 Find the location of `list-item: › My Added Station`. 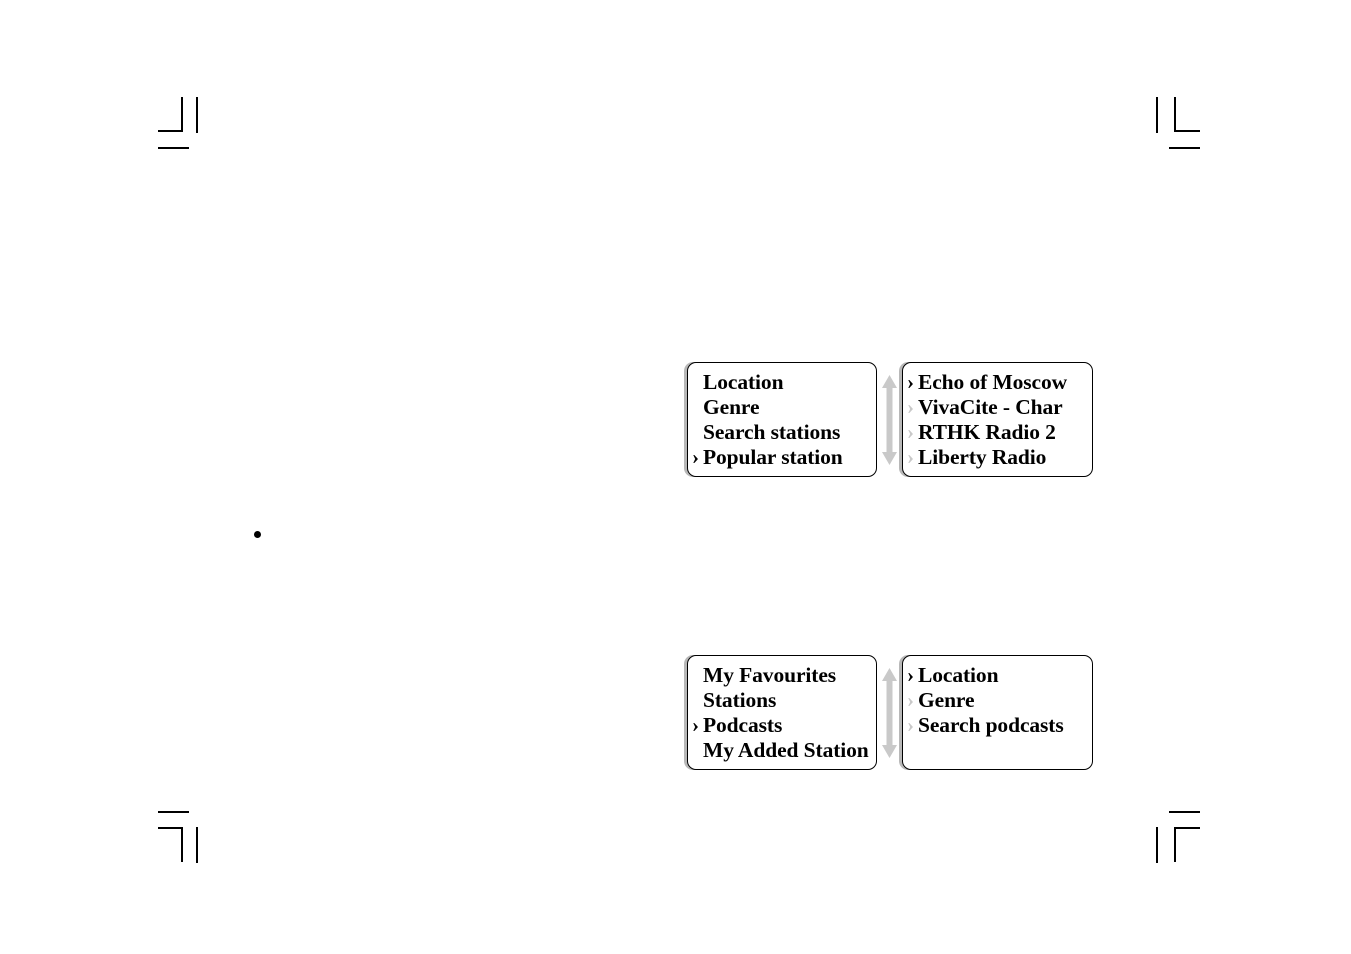

list-item: › My Added Station is located at coordinates (782, 750).